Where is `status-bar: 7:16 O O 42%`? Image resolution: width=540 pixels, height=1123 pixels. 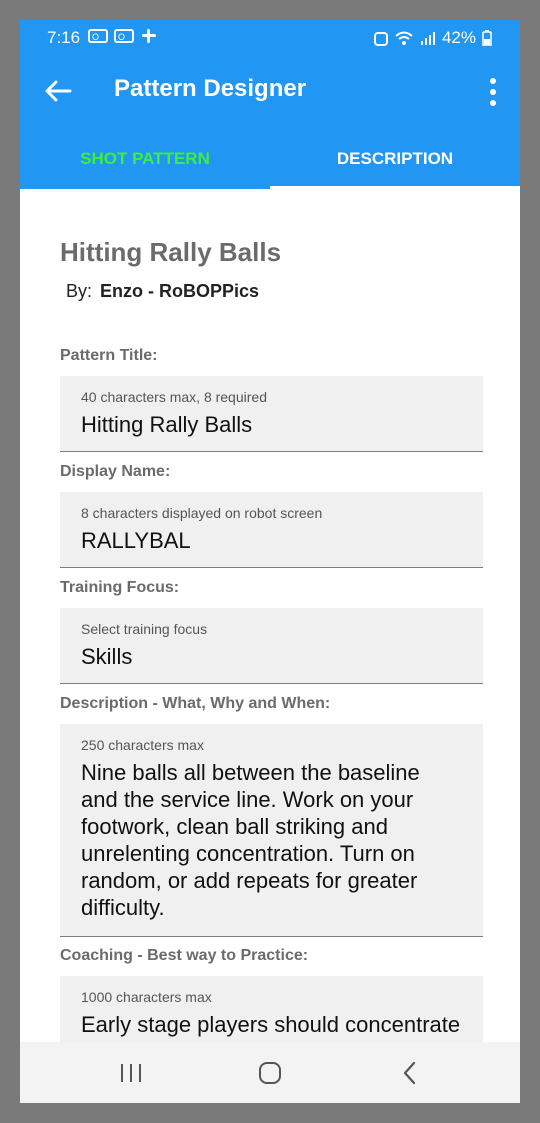
status-bar: 7:16 O O 42% is located at coordinates (270, 37).